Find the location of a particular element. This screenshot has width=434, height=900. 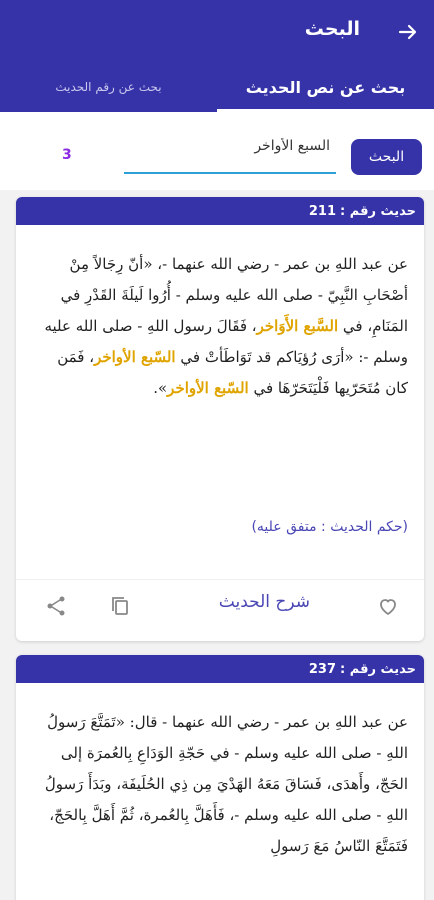

heart-outline-icon is located at coordinates (388, 606).